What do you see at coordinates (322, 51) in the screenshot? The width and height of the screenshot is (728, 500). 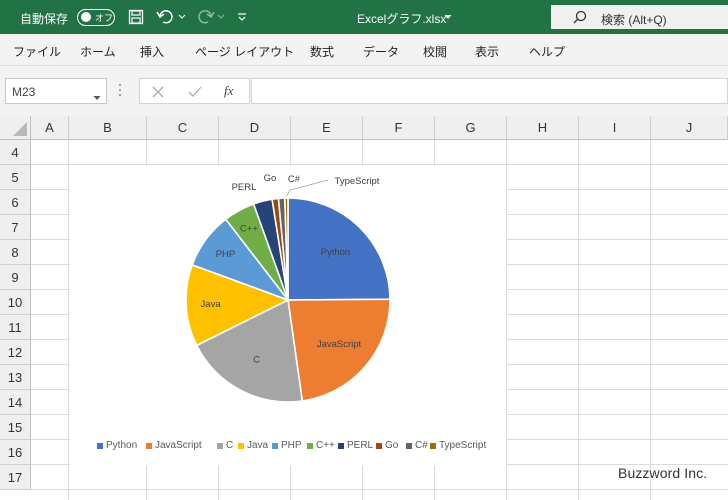 I see `tab-formulas: 数式` at bounding box center [322, 51].